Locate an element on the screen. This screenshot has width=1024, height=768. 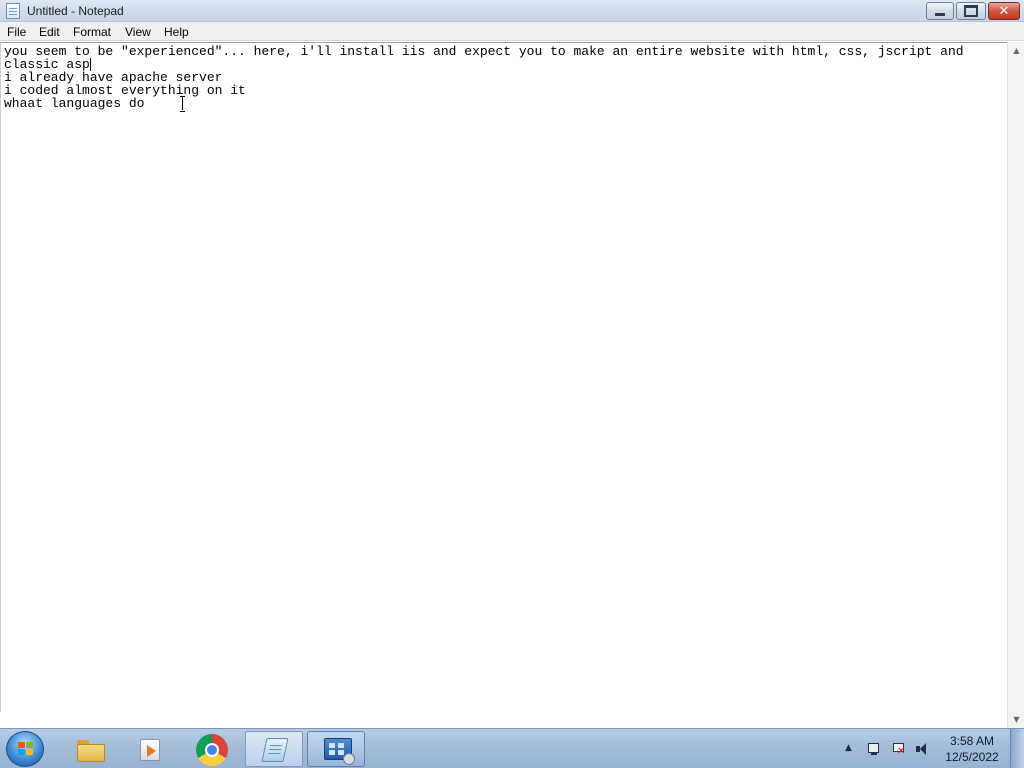
volume-icon is located at coordinates (922, 749).